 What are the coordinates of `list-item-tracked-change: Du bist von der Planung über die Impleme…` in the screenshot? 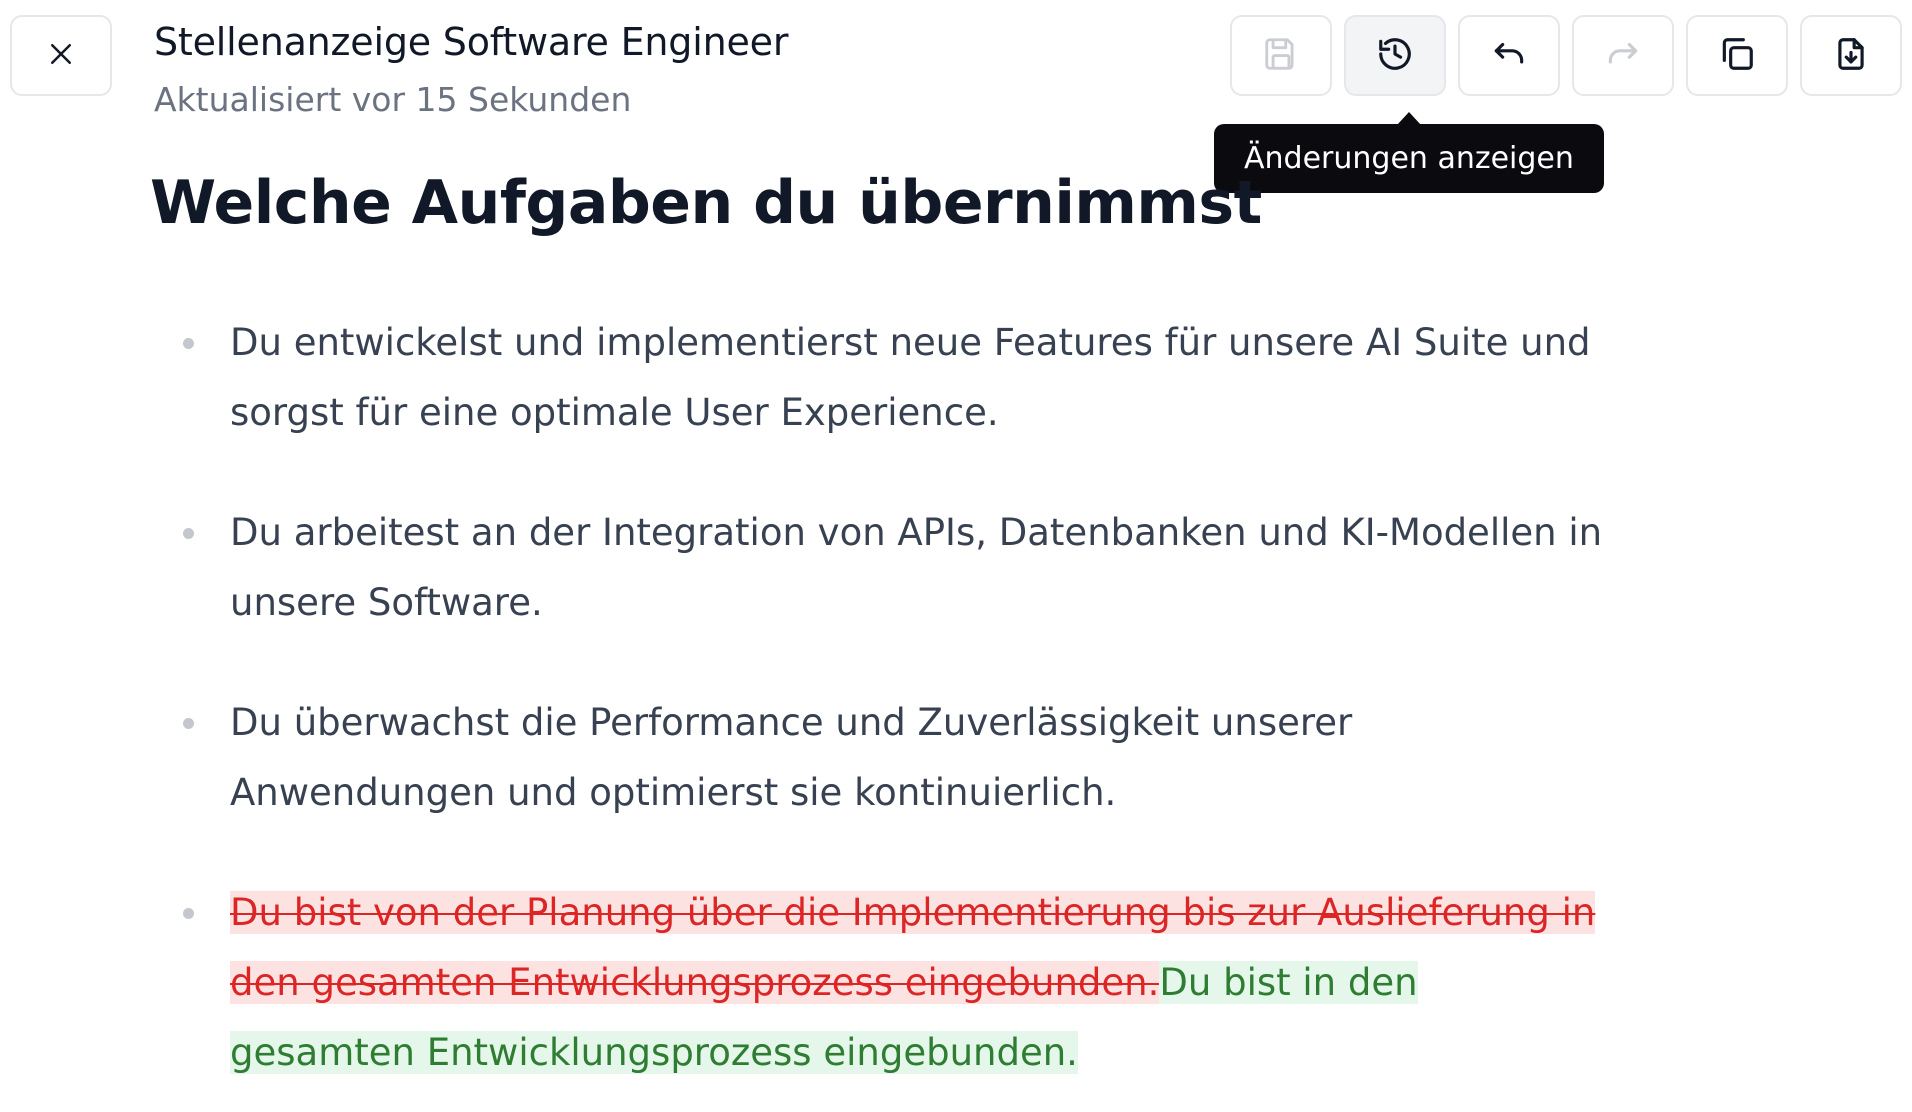 It's located at (880, 983).